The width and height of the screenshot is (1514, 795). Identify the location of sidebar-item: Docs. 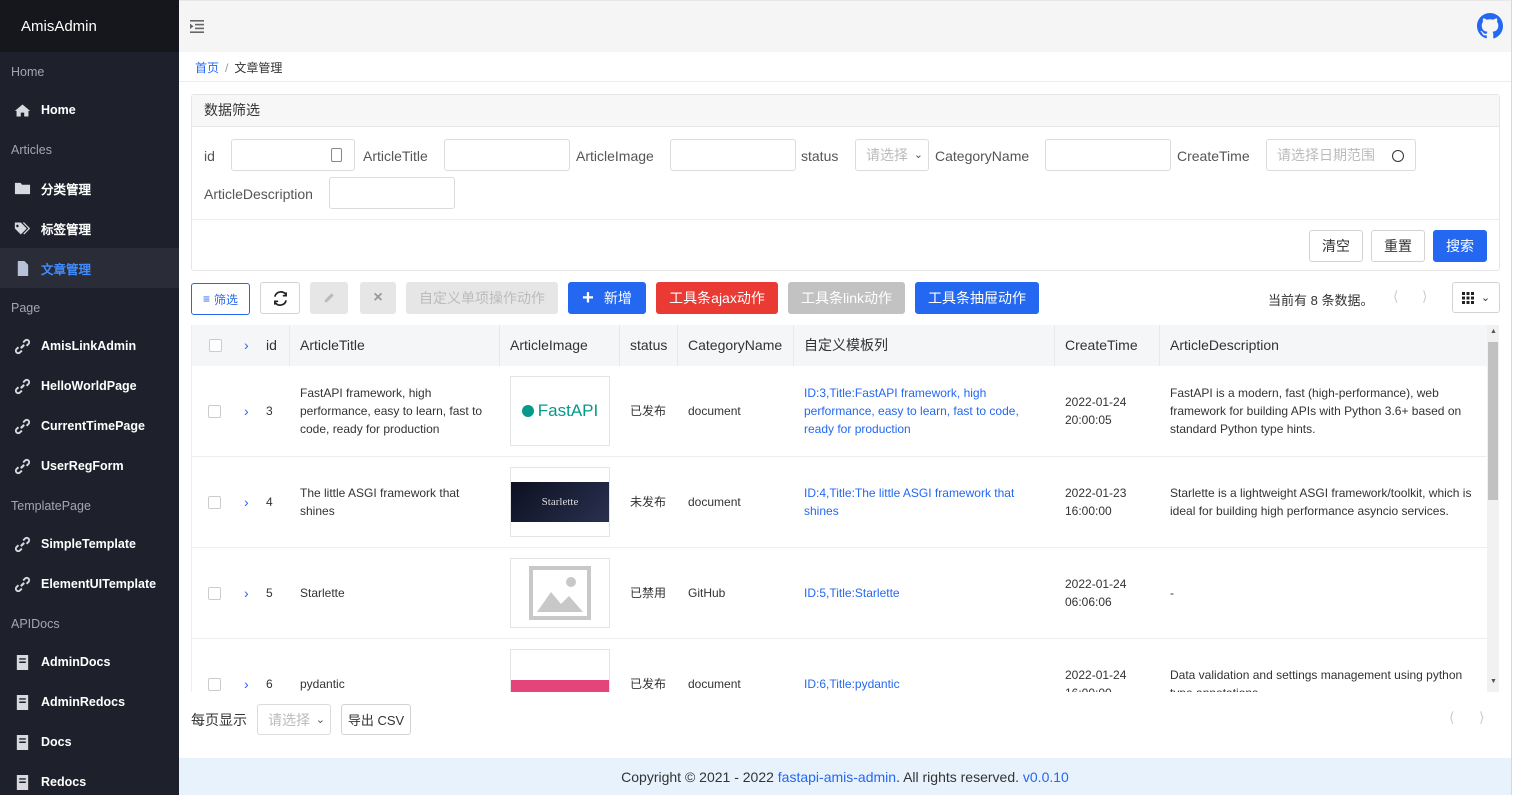
(89, 742).